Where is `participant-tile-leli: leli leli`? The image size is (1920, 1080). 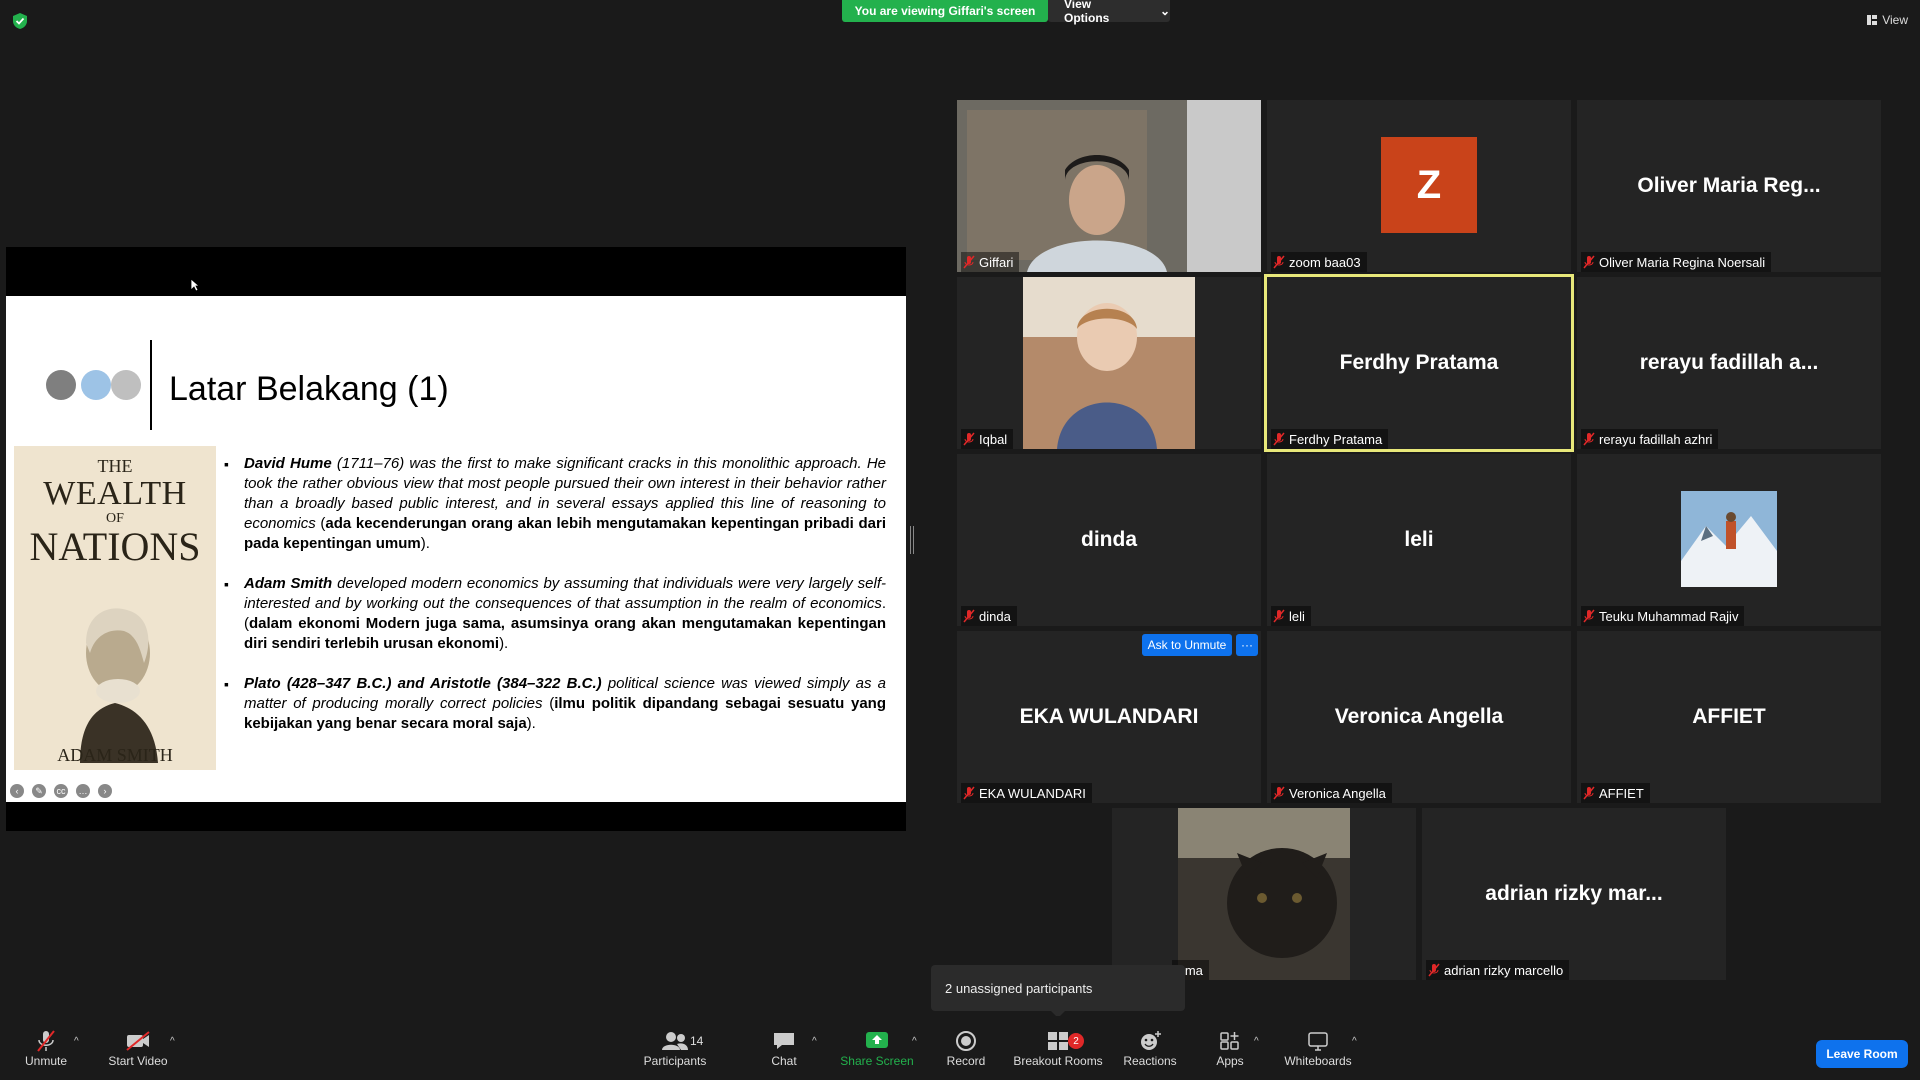
participant-tile-leli: leli leli is located at coordinates (1419, 540).